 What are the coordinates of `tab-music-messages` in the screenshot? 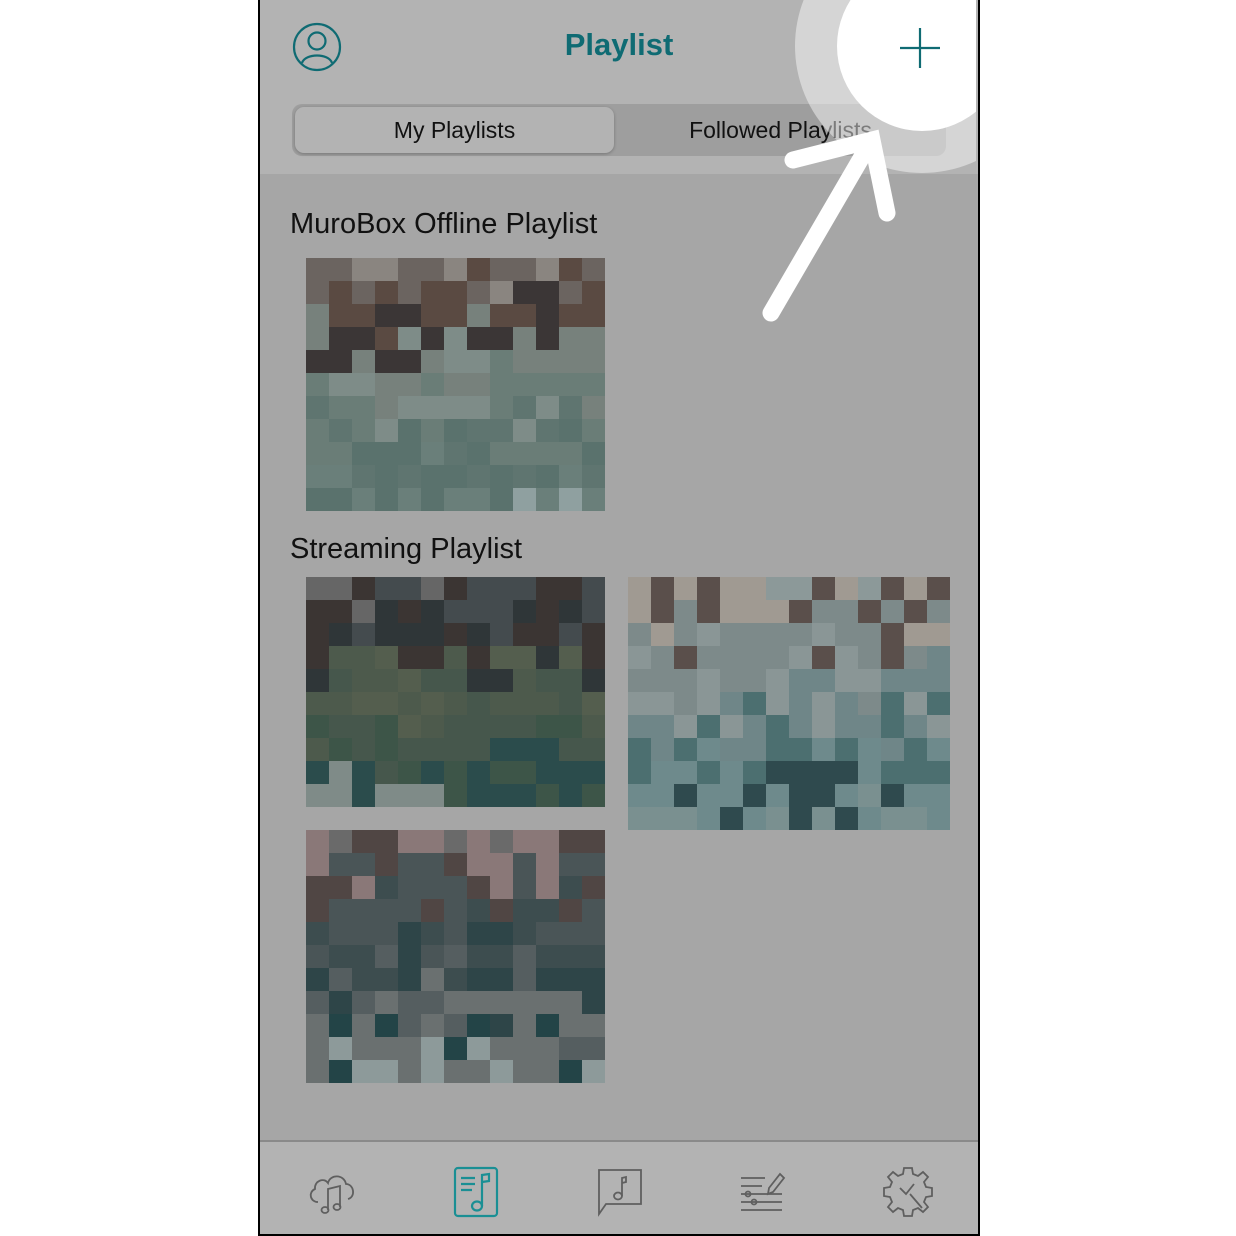 It's located at (620, 1192).